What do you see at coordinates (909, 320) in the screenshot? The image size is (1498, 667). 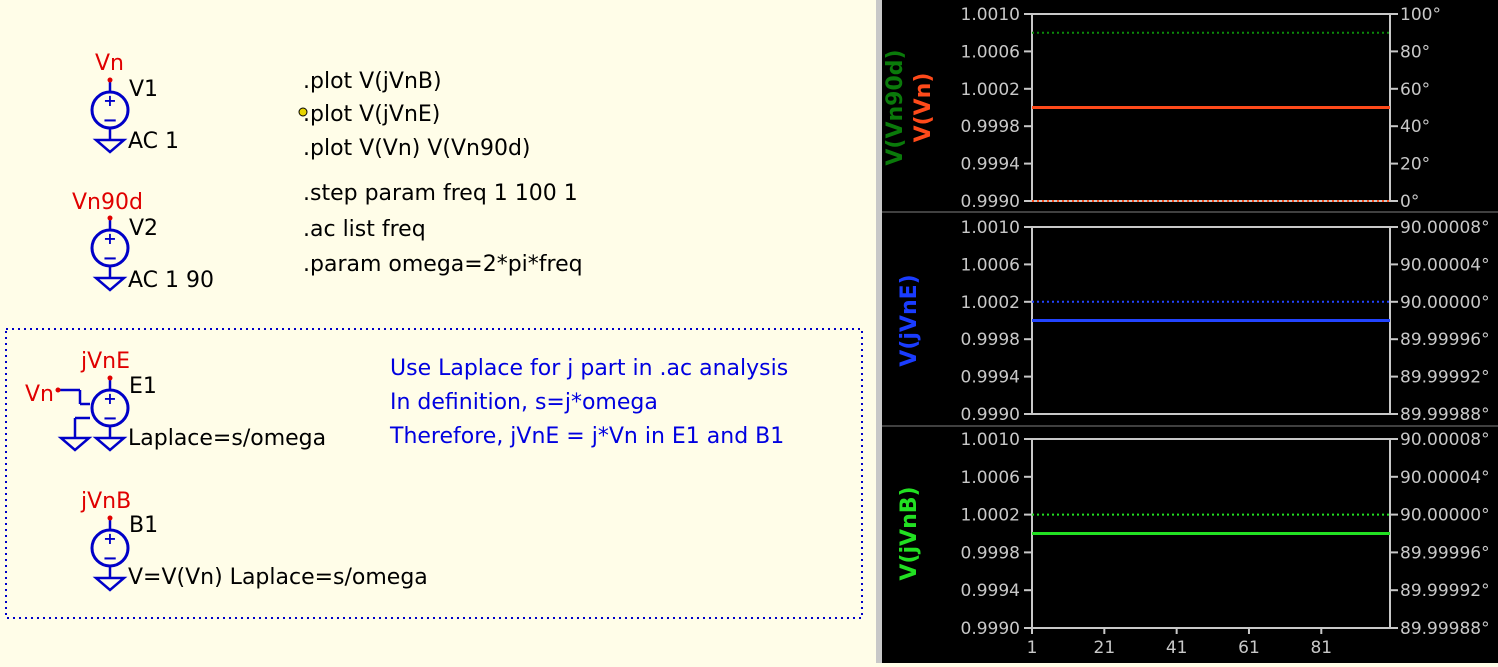 I see `trace-label: V(jVnE)` at bounding box center [909, 320].